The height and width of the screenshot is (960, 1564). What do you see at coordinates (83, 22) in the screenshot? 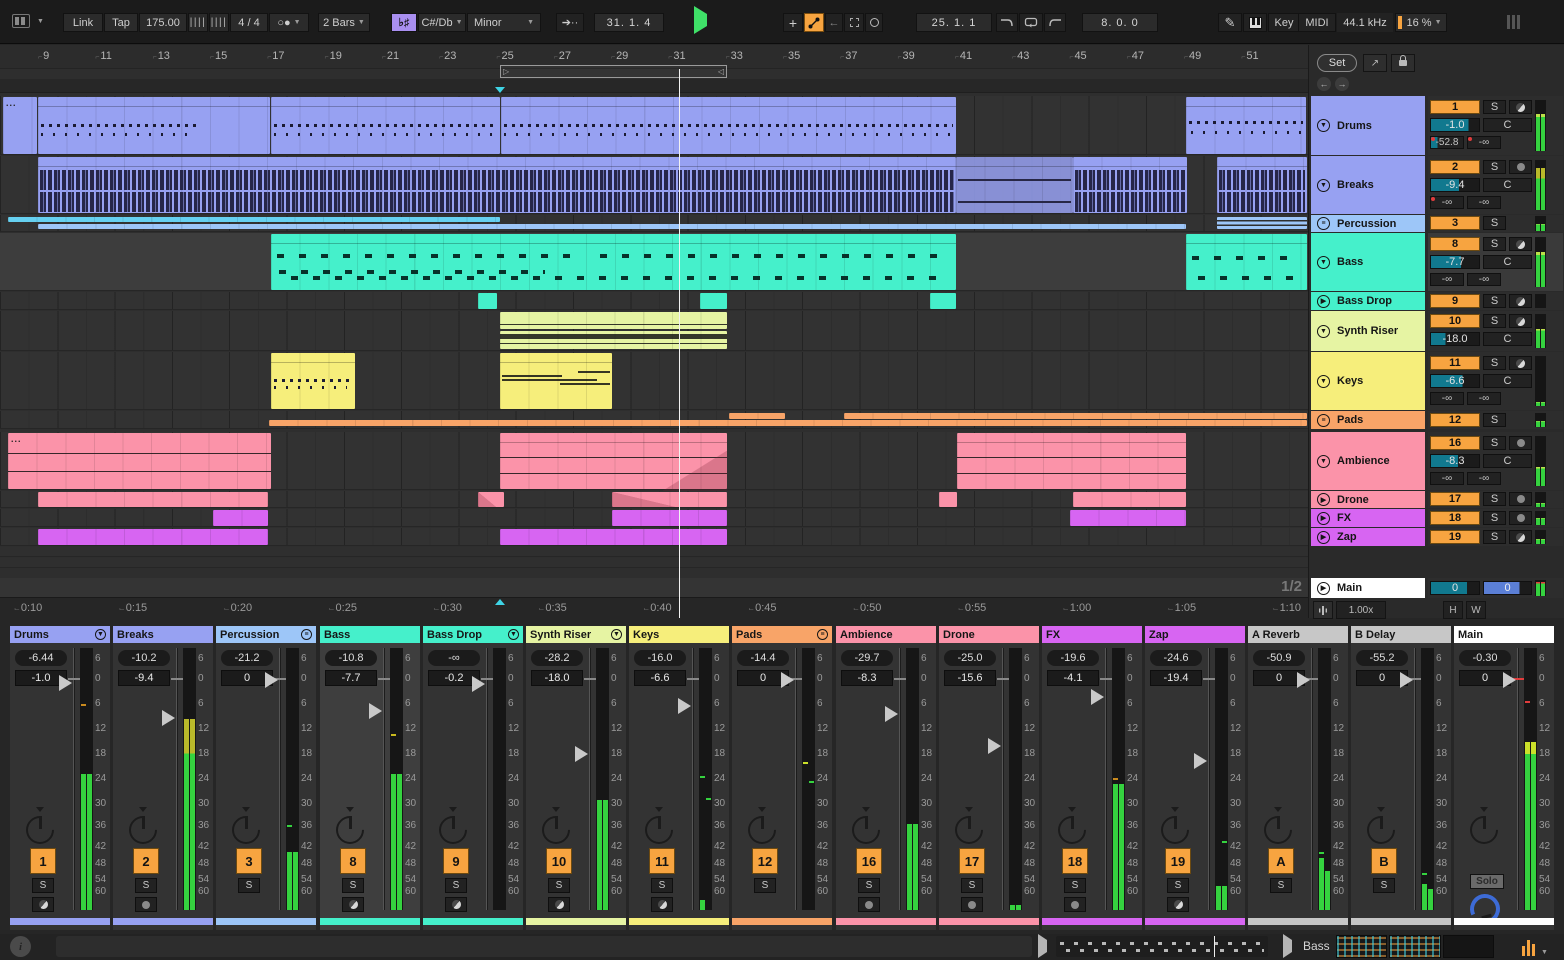
I see `link-button: Link` at bounding box center [83, 22].